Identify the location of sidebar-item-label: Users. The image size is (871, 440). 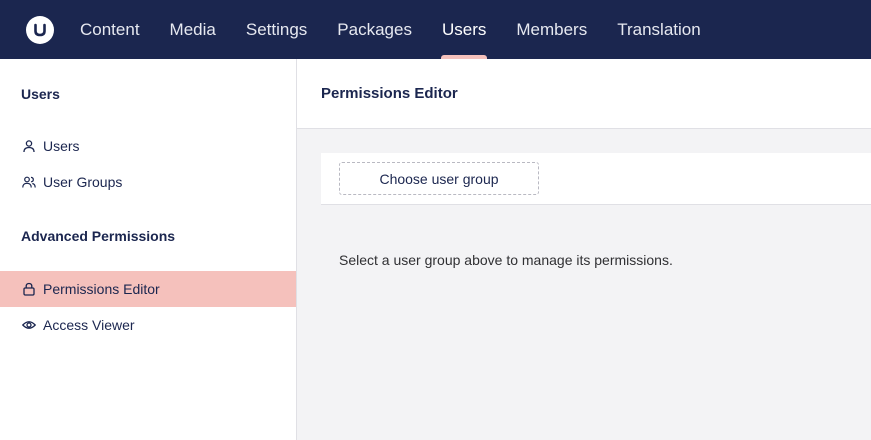
(61, 146).